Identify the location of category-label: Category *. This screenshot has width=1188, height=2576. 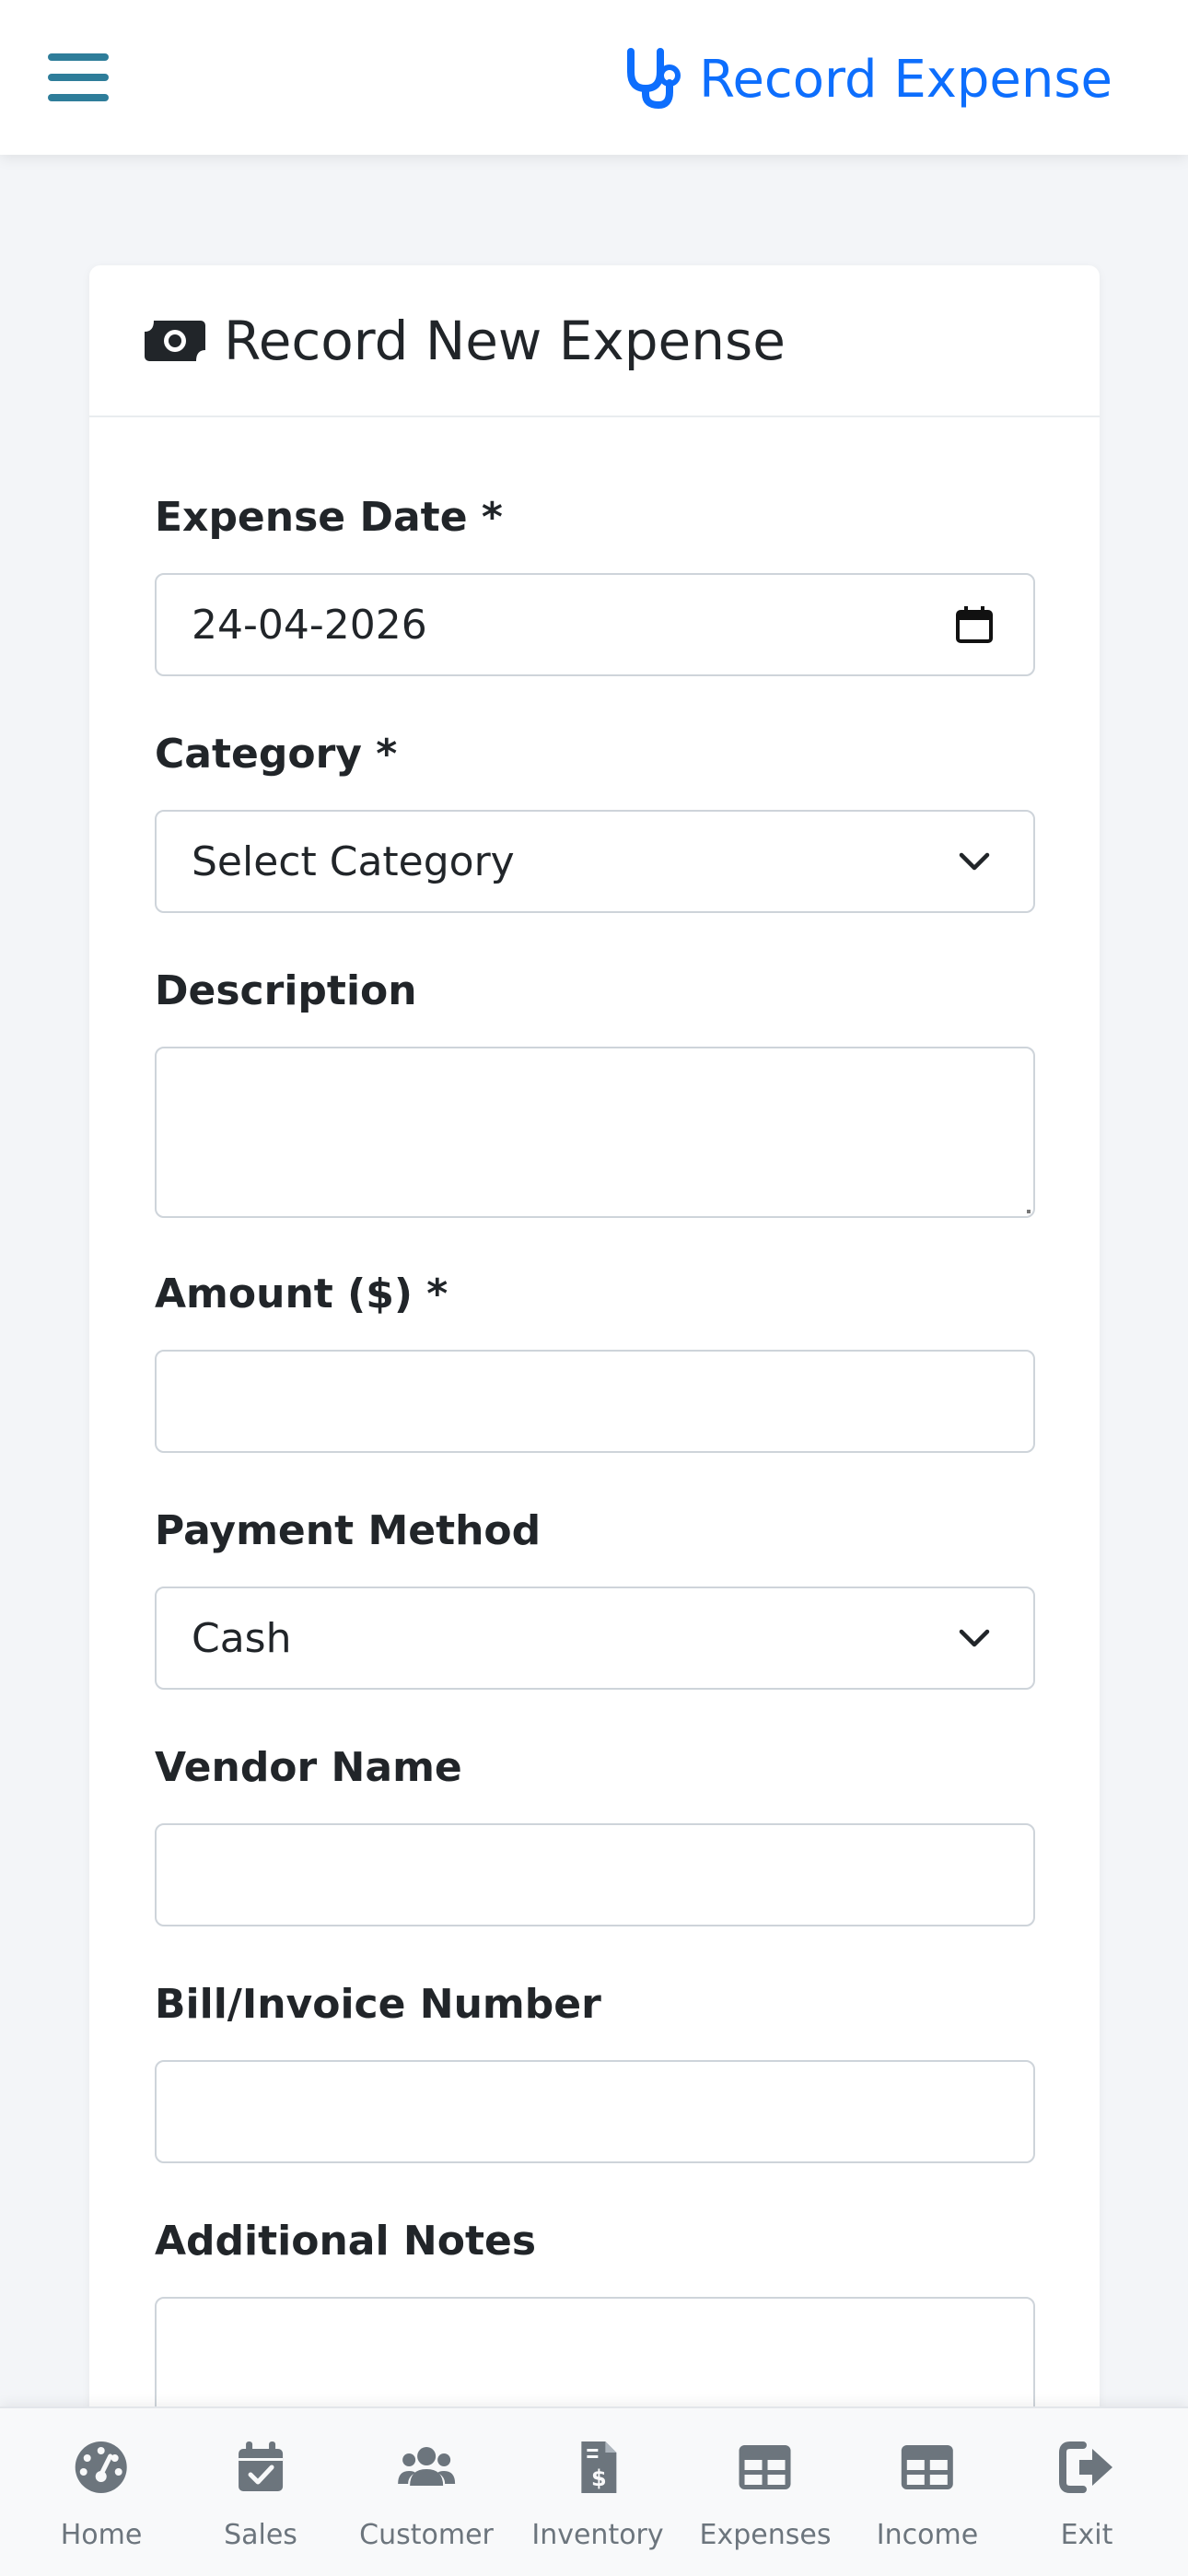
(276, 754).